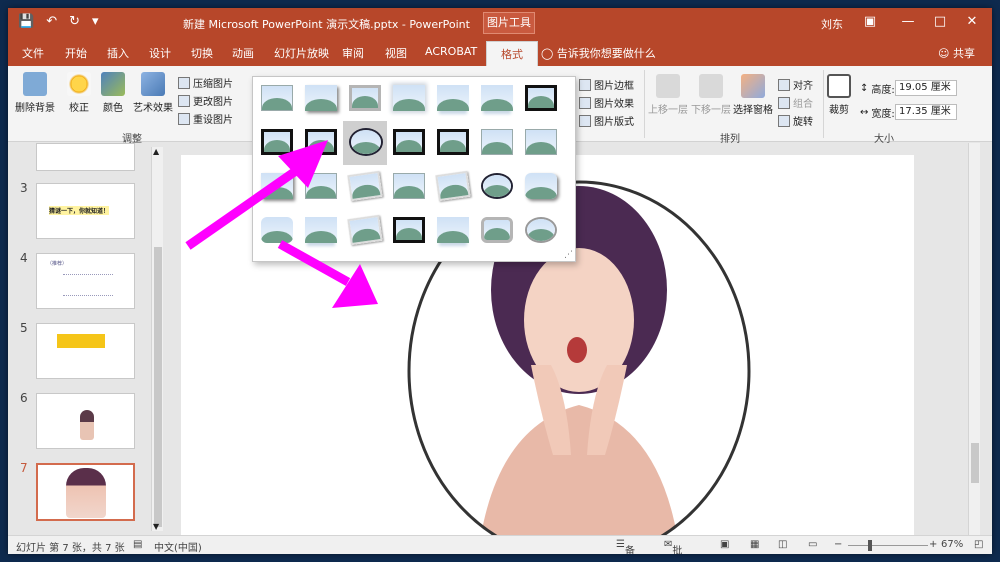 The width and height of the screenshot is (1000, 562). I want to click on arrow-to-oval, so click(314, 263).